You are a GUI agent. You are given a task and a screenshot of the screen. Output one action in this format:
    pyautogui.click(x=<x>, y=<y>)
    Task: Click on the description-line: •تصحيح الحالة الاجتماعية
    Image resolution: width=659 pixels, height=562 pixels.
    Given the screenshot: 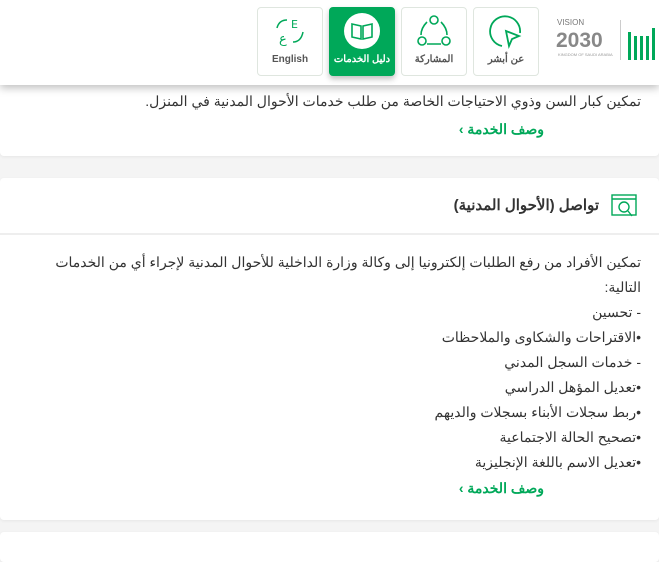 What is the action you would take?
    pyautogui.click(x=570, y=437)
    